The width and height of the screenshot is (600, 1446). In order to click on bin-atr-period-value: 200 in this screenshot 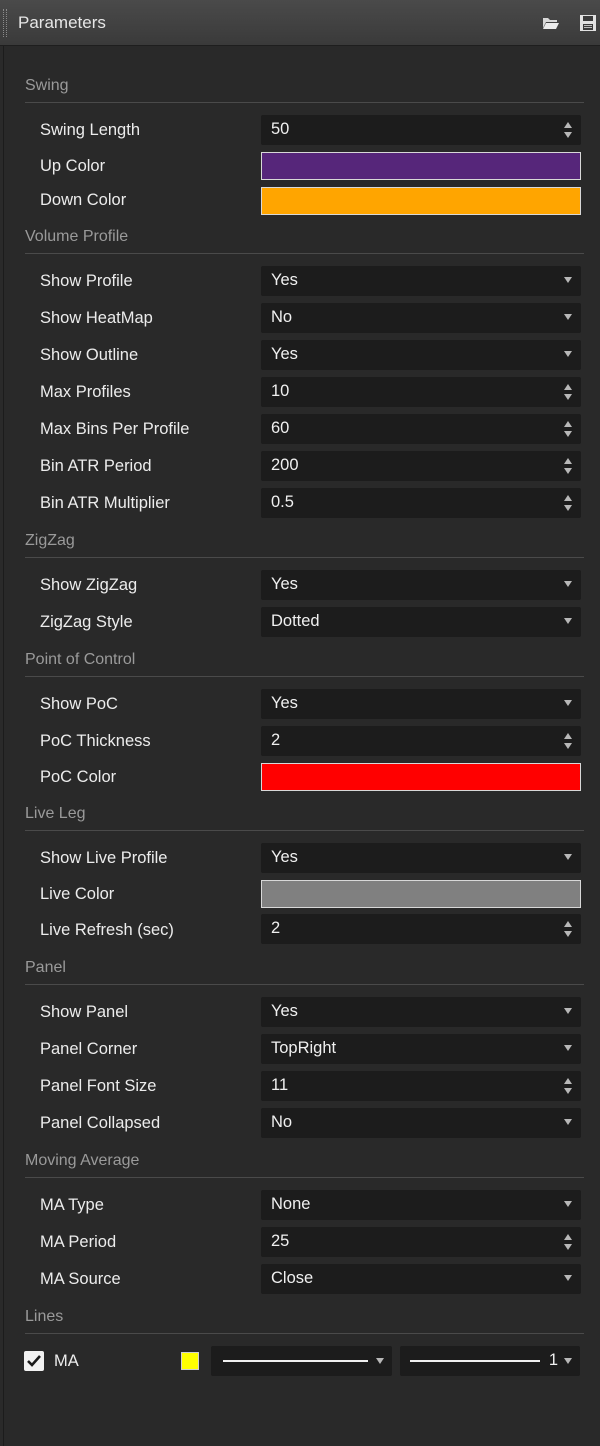, I will do `click(285, 465)`.